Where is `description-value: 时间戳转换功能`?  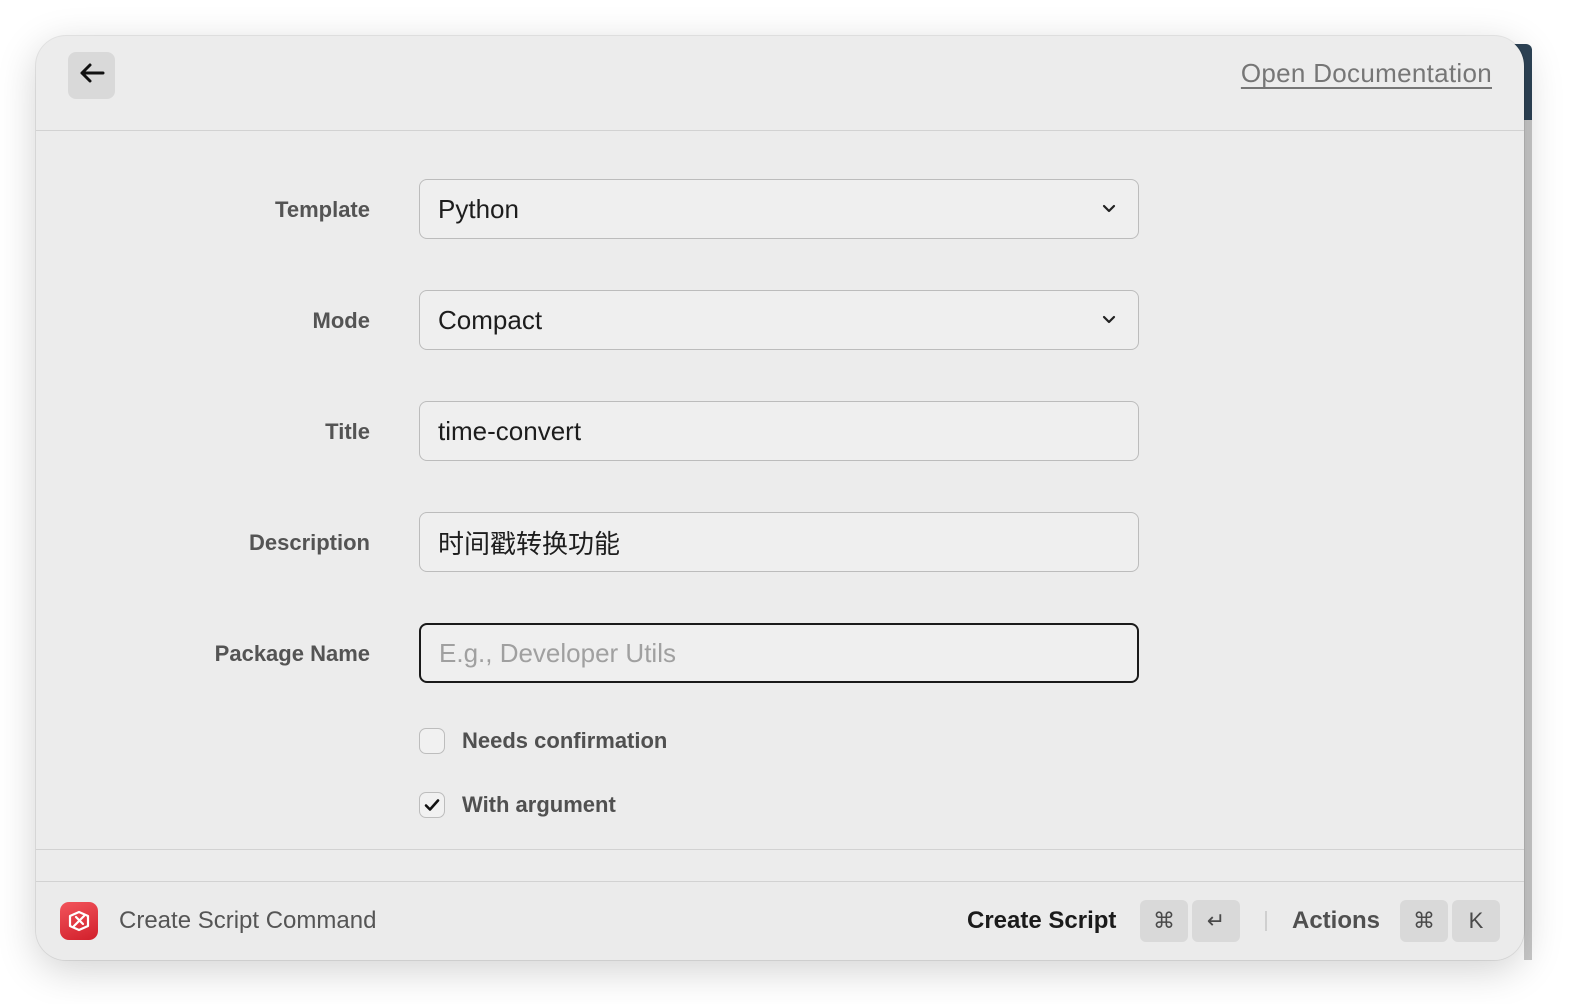 description-value: 时间戳转换功能 is located at coordinates (529, 543).